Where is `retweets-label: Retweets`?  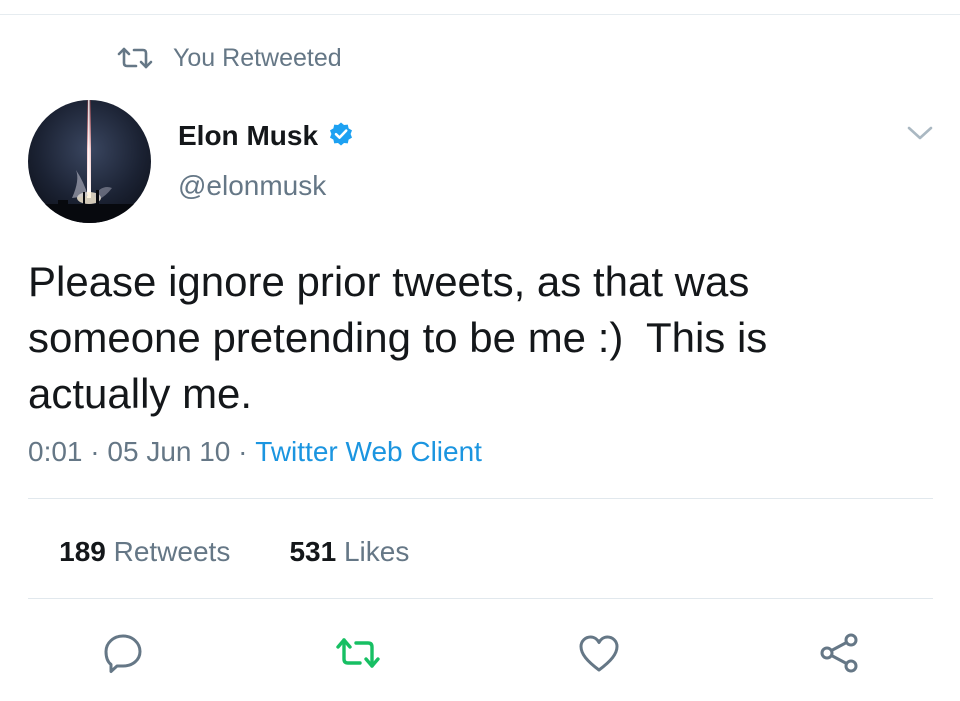
retweets-label: Retweets is located at coordinates (168, 551).